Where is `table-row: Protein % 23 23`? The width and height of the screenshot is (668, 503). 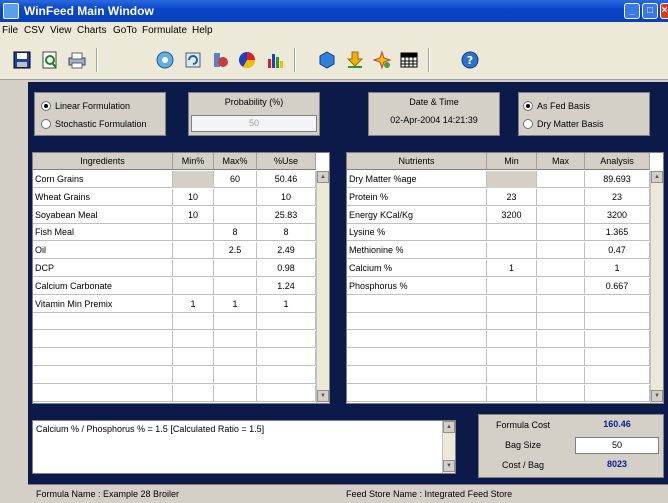
table-row: Protein % 23 23 is located at coordinates (498, 197).